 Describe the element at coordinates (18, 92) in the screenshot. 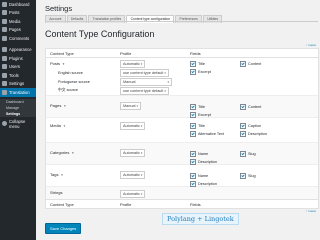

I see `sidebar-item-translation: Translation` at that location.